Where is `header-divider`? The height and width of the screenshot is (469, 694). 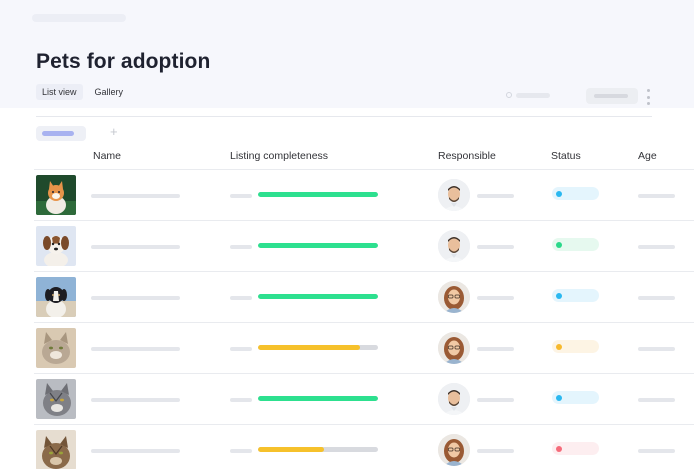 header-divider is located at coordinates (344, 116).